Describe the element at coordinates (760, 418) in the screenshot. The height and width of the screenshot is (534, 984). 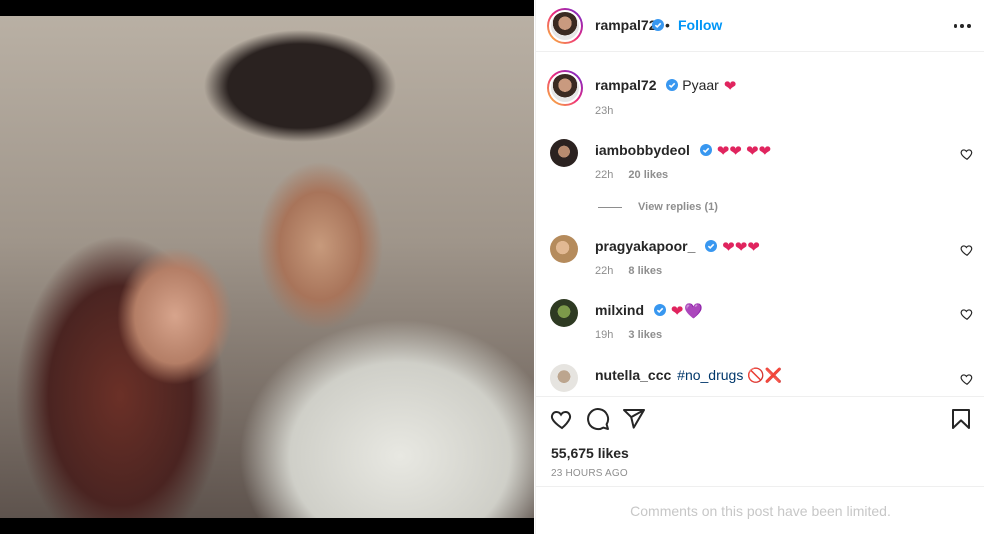
I see `action-bar` at that location.